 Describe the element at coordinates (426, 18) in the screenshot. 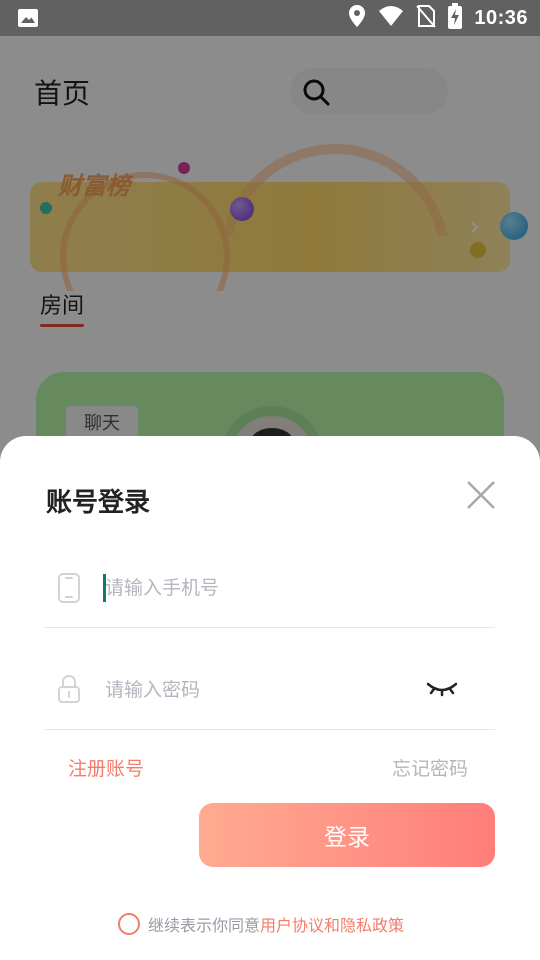

I see `no-sim-icon` at that location.